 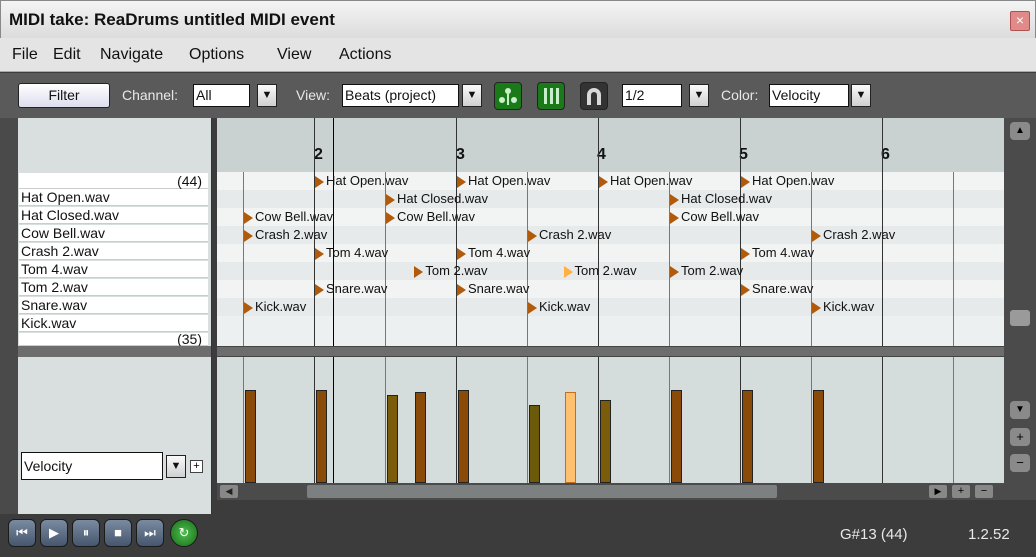 I want to click on vertical-scrollbar: ▲ ▼ + −, so click(x=1020, y=309).